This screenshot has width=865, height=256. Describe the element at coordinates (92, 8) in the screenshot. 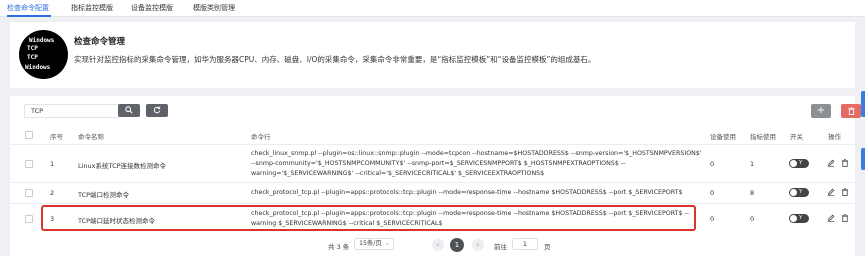

I see `tab-metric-monitor-template: 指标监控模版` at that location.